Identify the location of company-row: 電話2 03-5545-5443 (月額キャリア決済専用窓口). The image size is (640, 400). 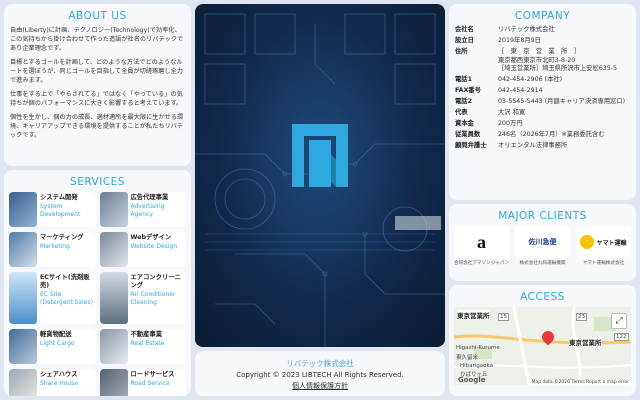
(542, 102).